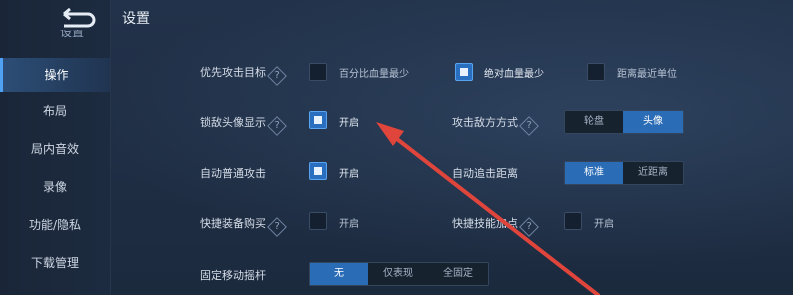 This screenshot has width=793, height=295. I want to click on back-arrow-icon, so click(78, 17).